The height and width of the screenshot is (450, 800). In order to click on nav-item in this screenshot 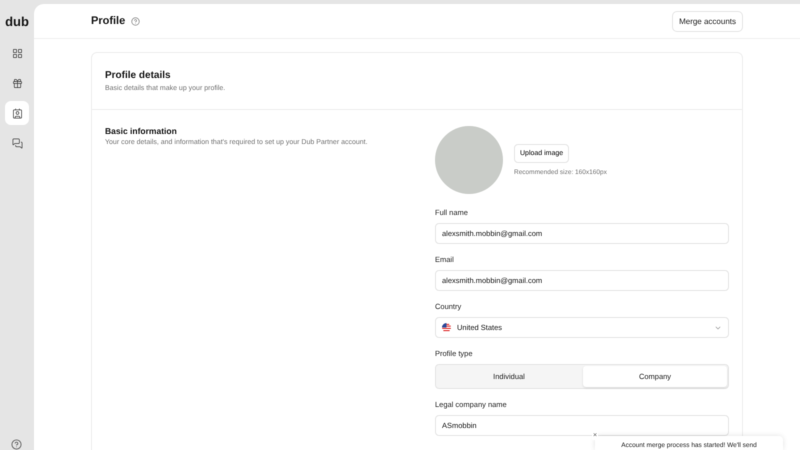, I will do `click(17, 113)`.